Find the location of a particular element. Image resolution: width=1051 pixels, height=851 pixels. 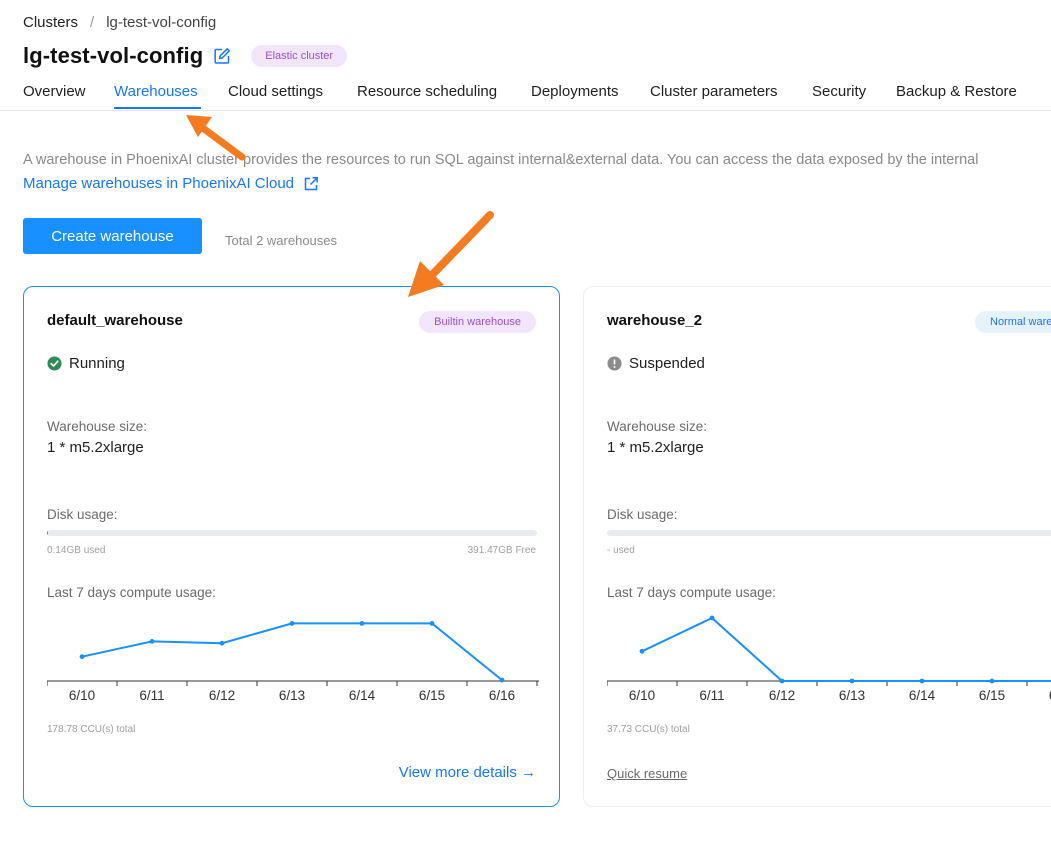

tab-cloud-settings: Cloud settings is located at coordinates (275, 91).